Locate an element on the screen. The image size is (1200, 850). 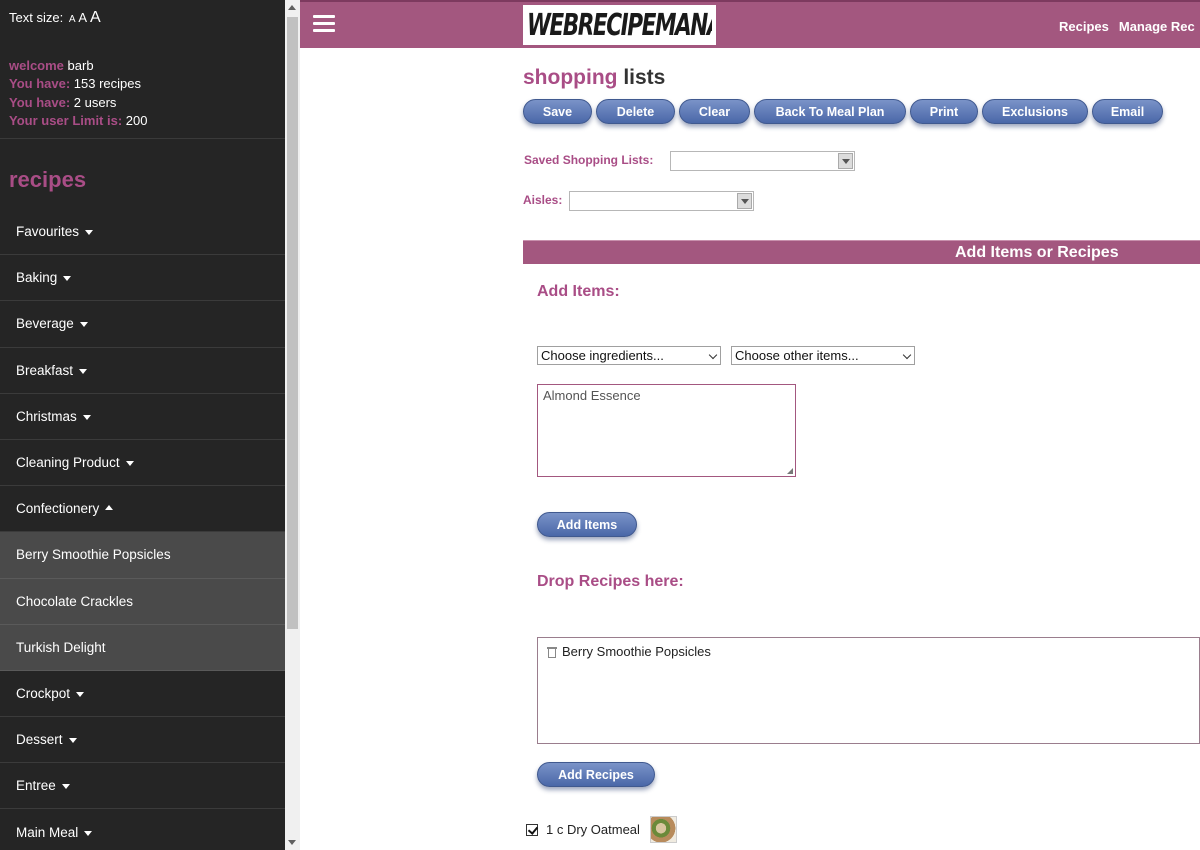
sidebar-divider is located at coordinates (142, 138).